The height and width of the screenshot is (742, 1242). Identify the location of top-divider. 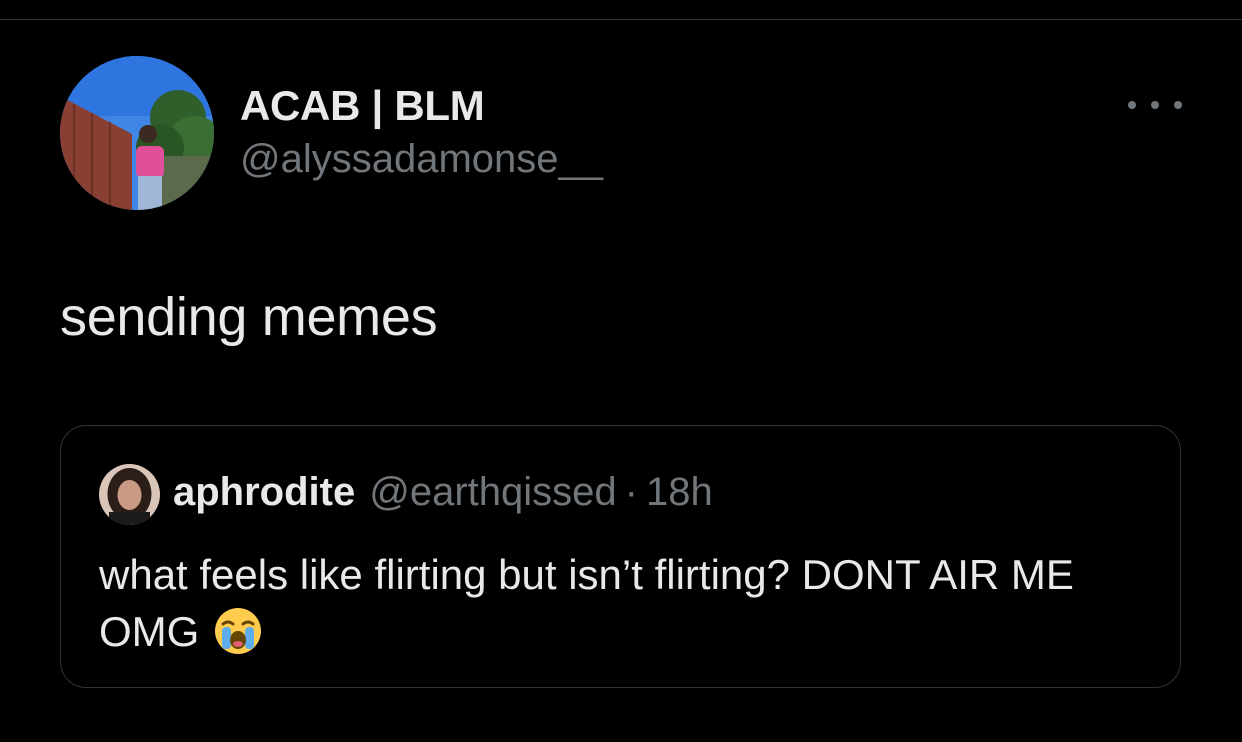
(621, 19).